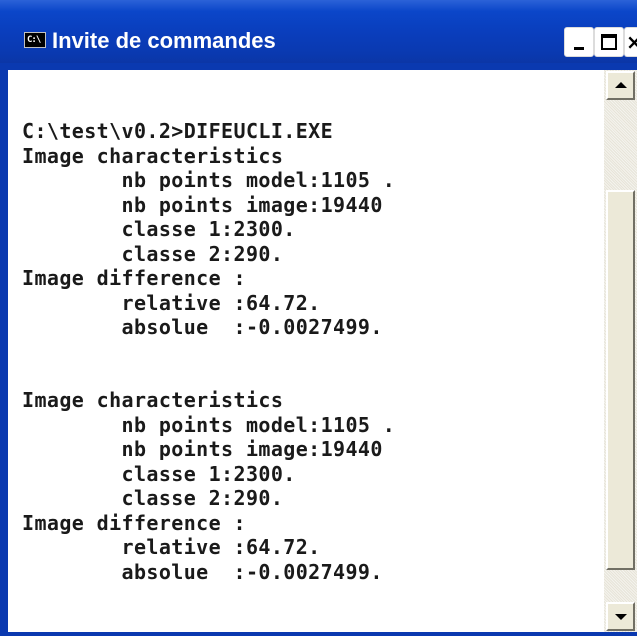  I want to click on vertical-scrollbar, so click(620, 351).